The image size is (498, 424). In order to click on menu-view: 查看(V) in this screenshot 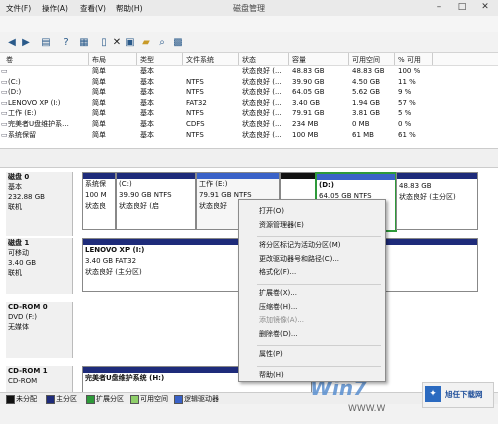, I will do `click(93, 8)`.